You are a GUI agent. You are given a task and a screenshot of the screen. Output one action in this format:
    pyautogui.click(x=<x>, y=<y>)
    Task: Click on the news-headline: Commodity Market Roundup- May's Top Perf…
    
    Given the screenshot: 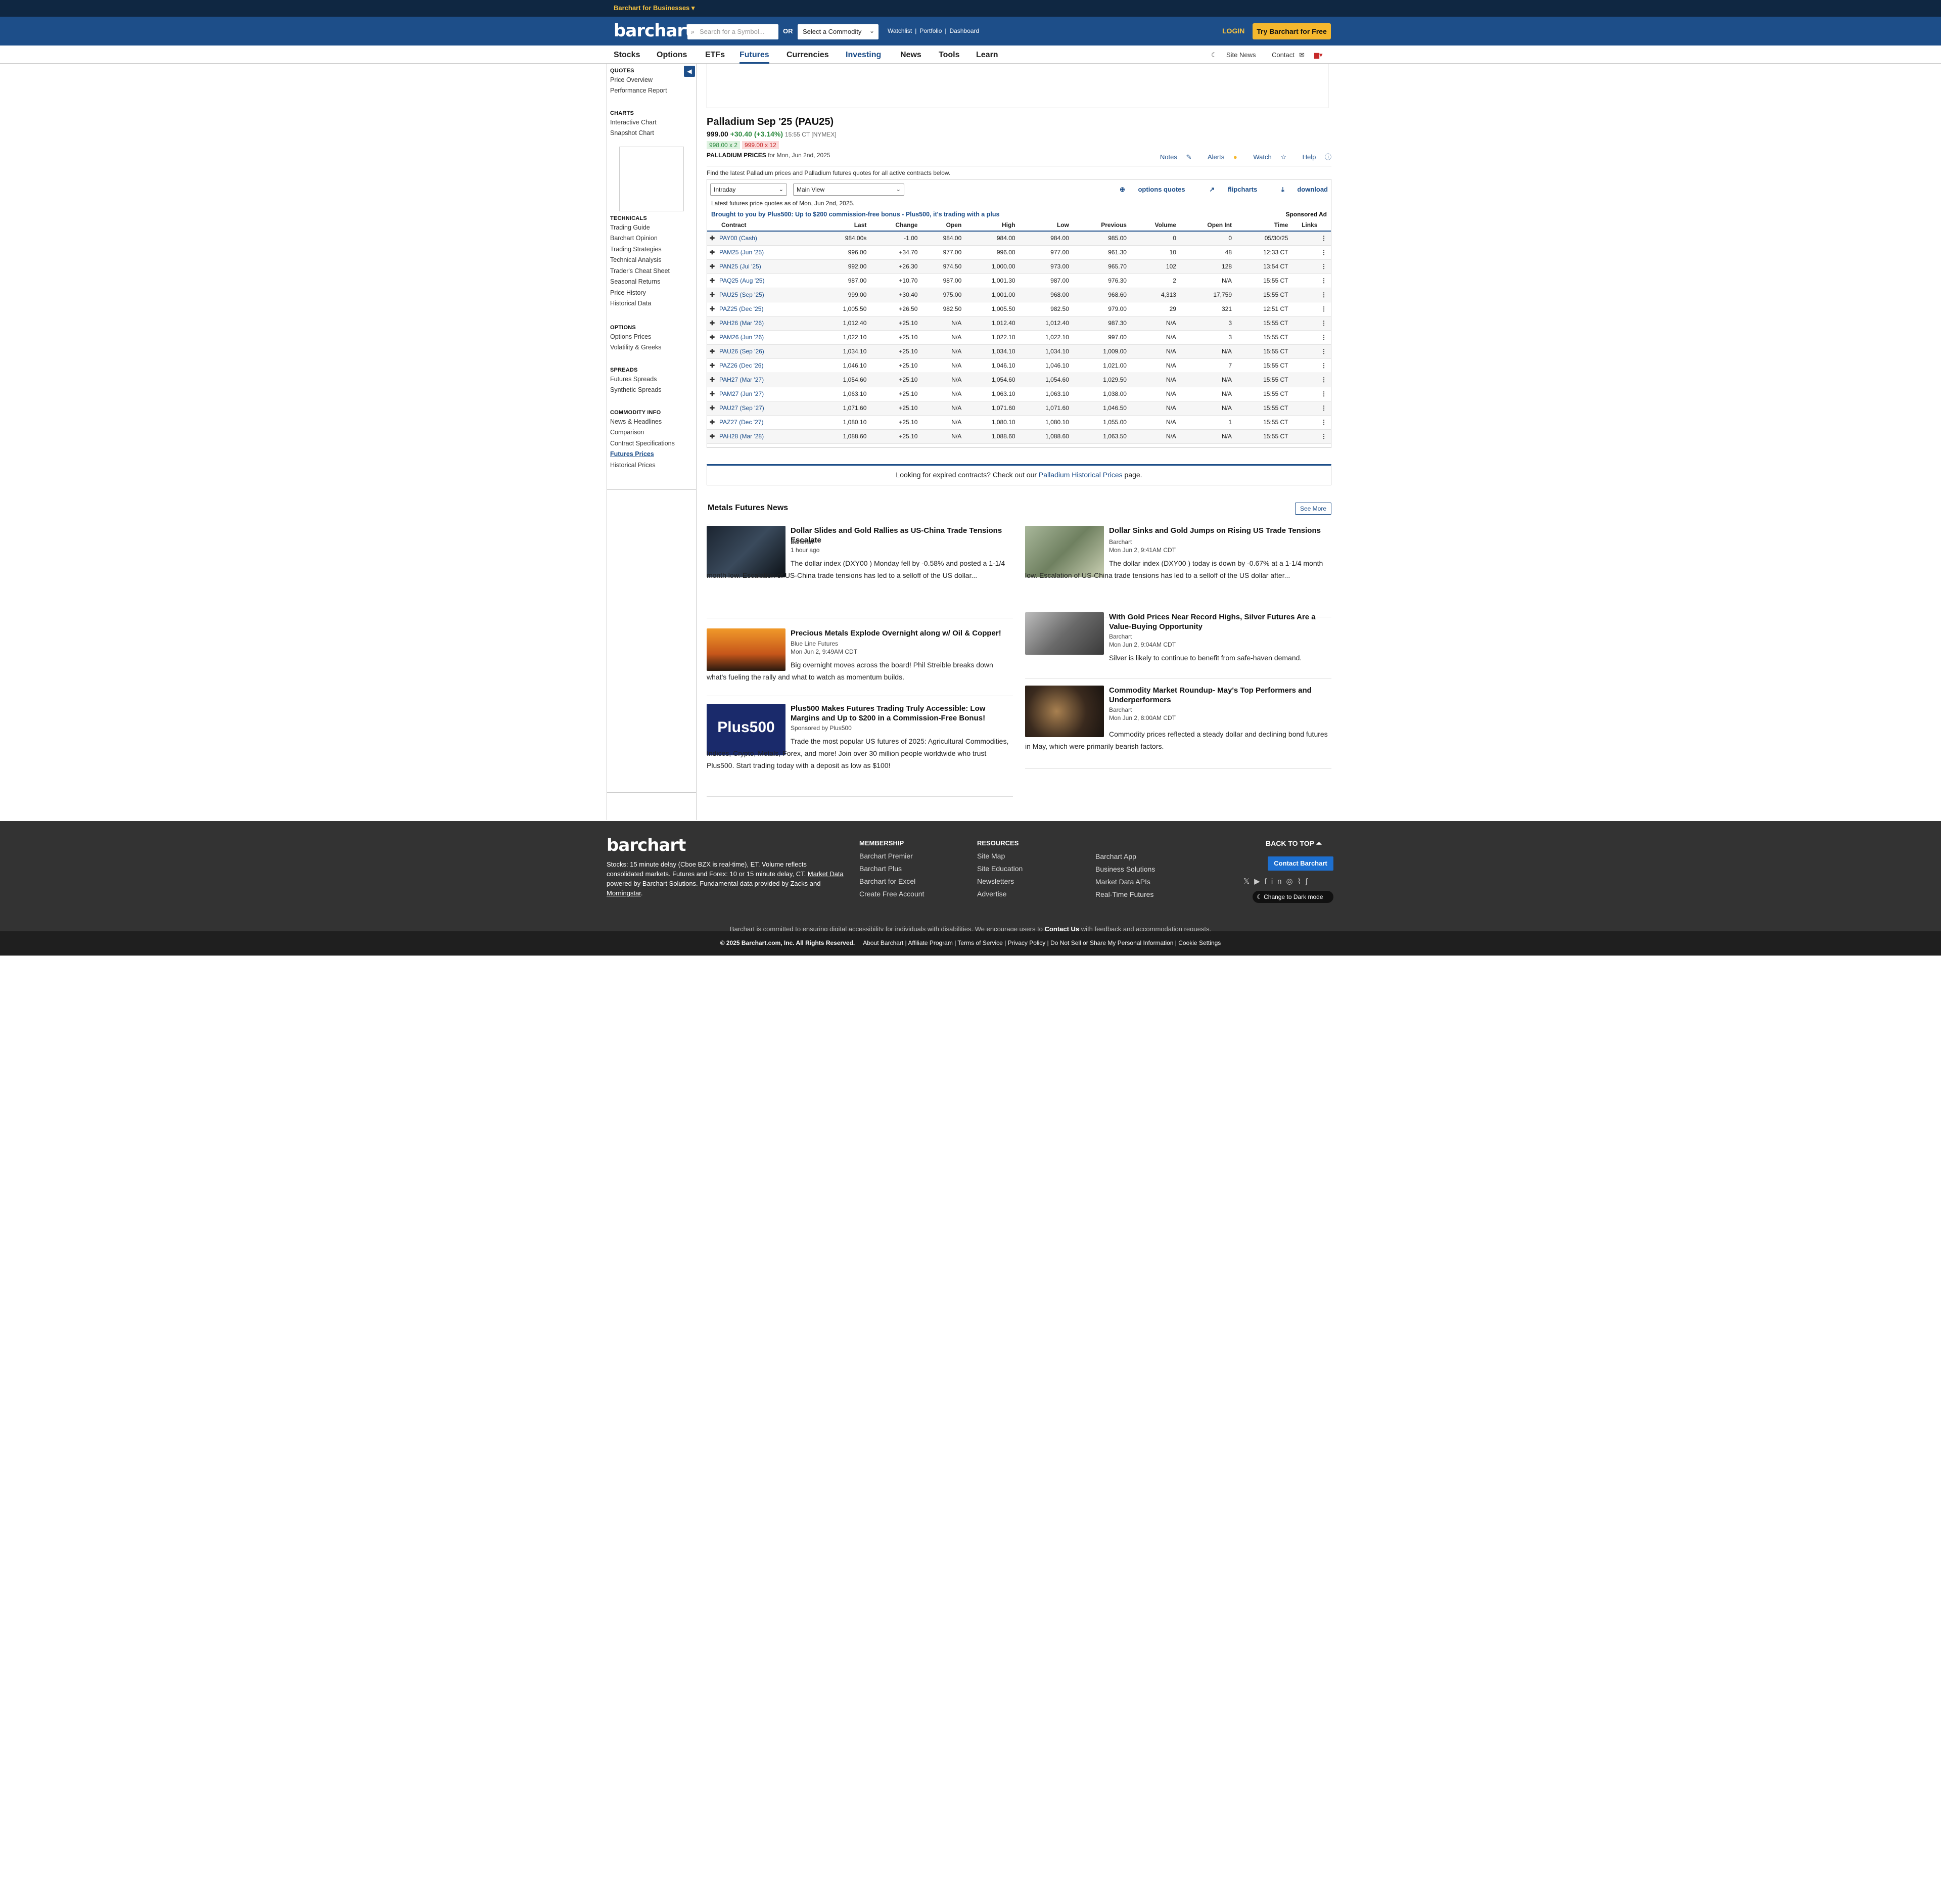 What is the action you would take?
    pyautogui.click(x=1220, y=695)
    